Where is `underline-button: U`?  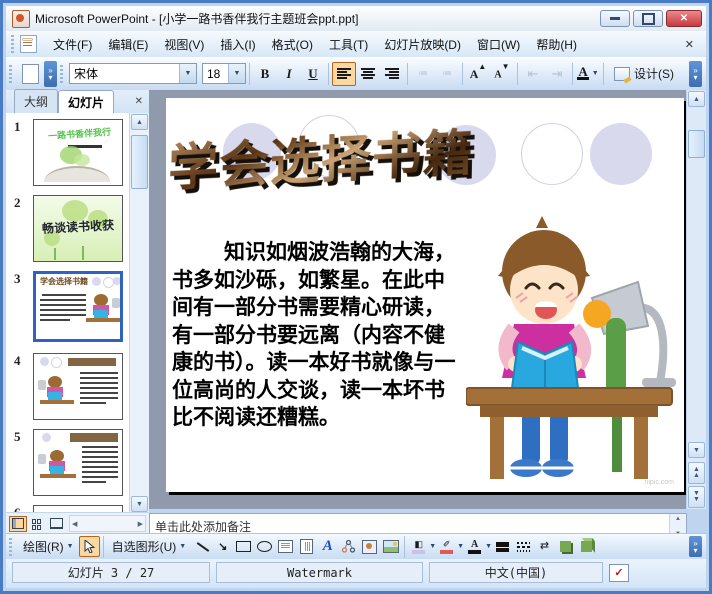
underline-button: U is located at coordinates (313, 74).